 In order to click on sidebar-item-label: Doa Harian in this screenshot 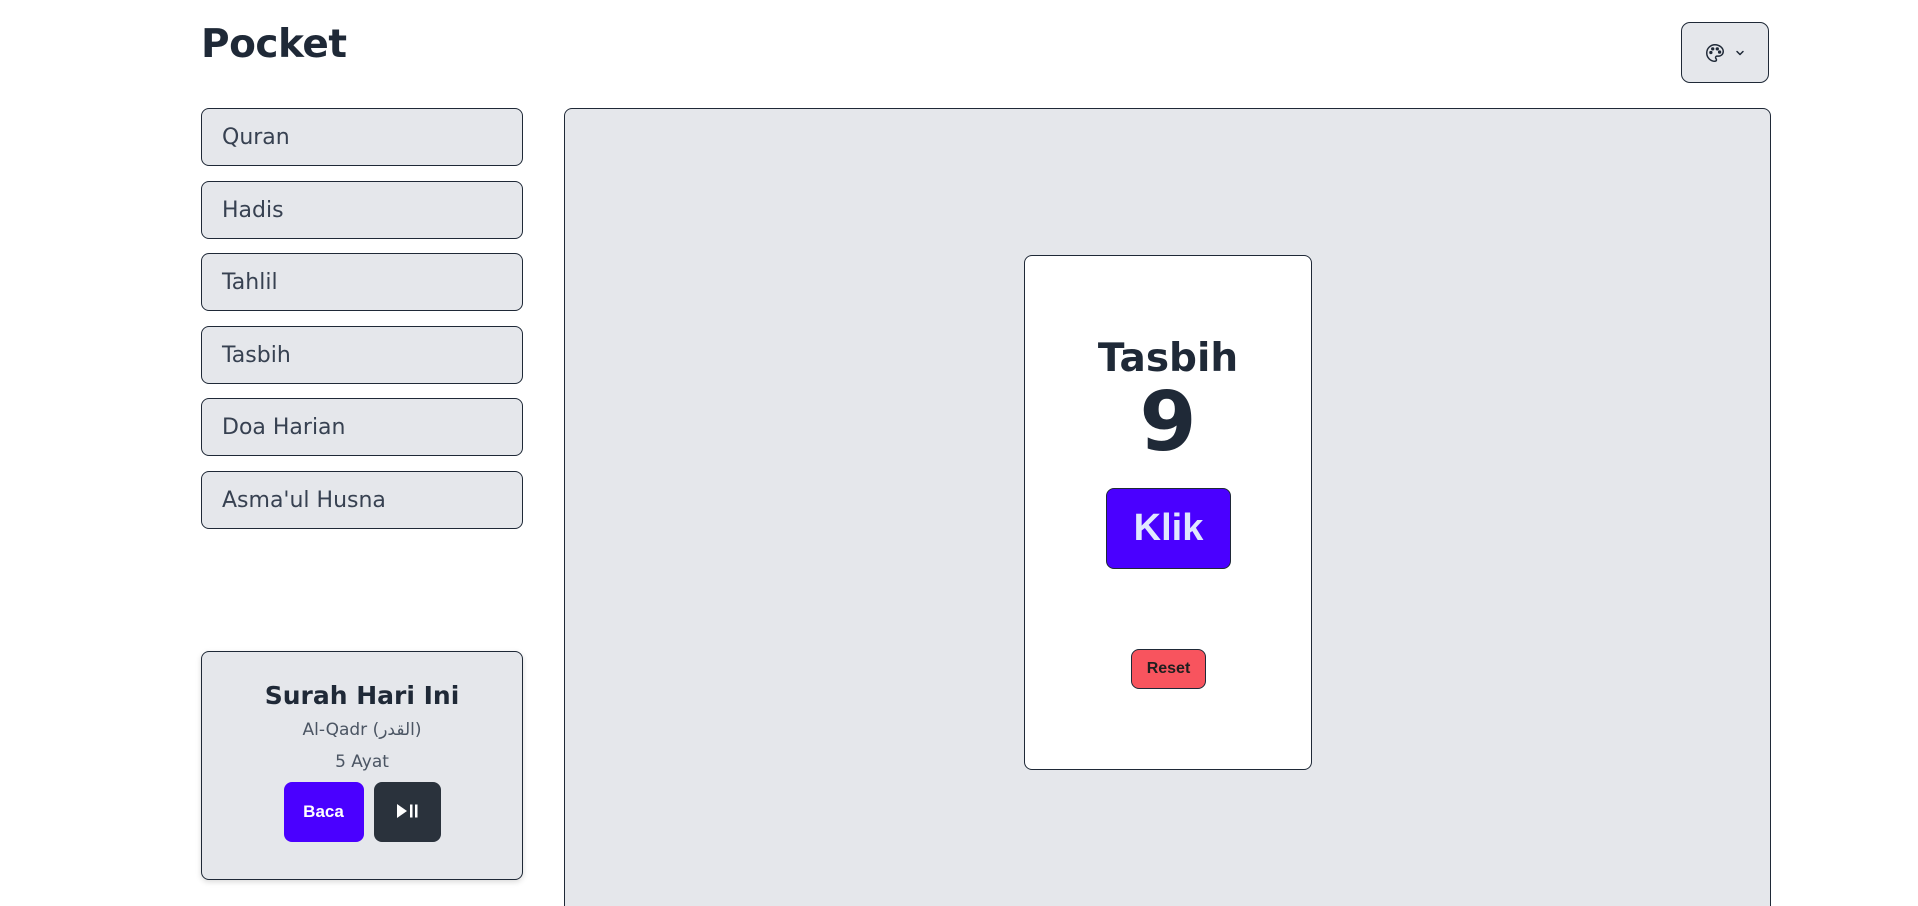, I will do `click(284, 427)`.